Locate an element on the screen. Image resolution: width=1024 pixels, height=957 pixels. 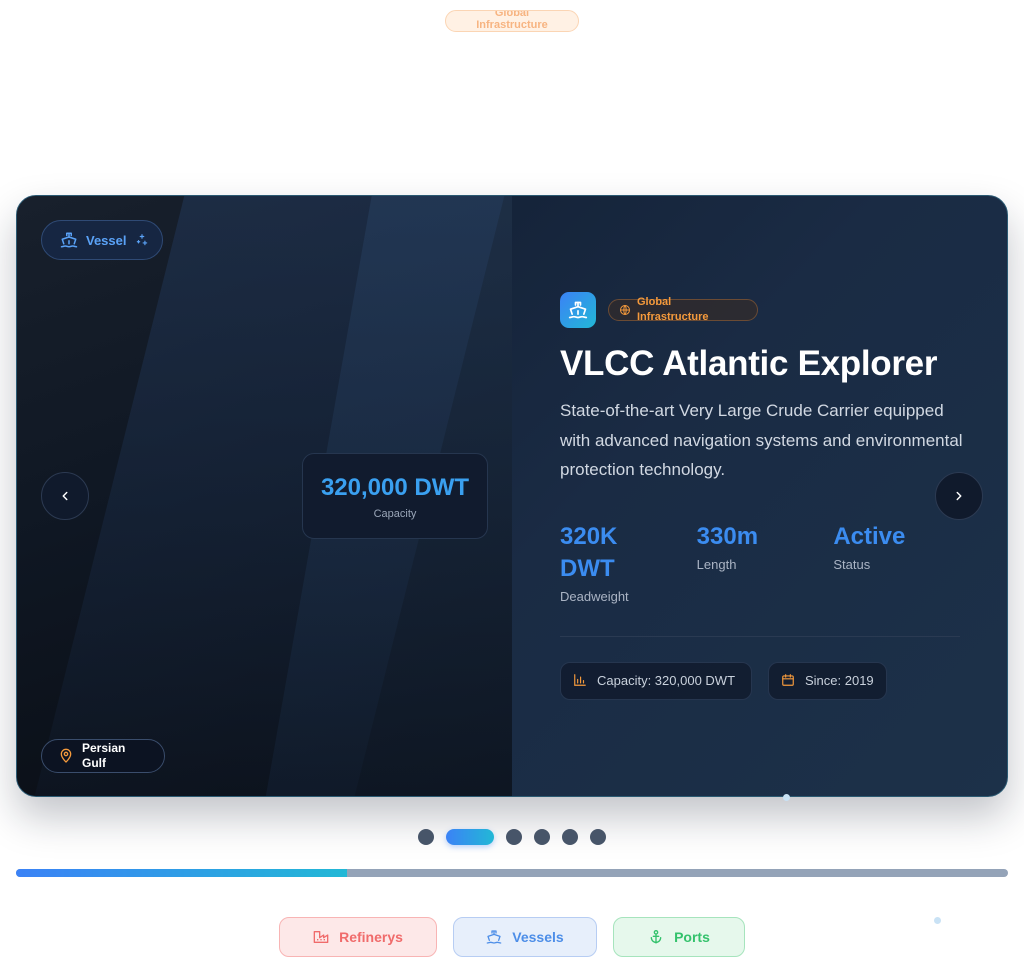
chevron-left-icon is located at coordinates (65, 496).